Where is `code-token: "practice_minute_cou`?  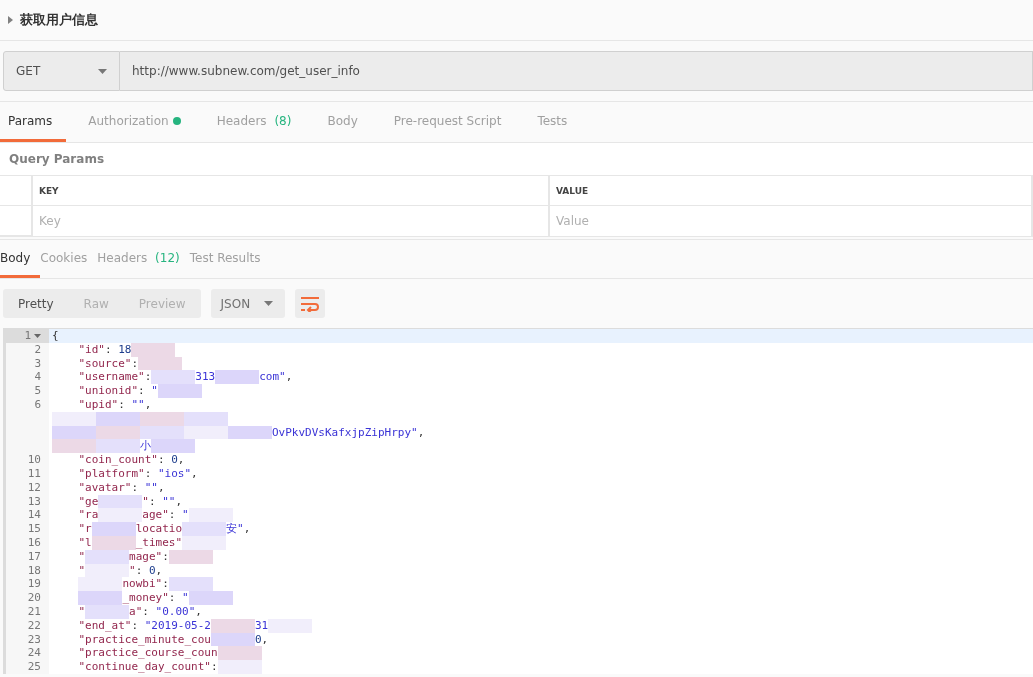 code-token: "practice_minute_cou is located at coordinates (144, 639).